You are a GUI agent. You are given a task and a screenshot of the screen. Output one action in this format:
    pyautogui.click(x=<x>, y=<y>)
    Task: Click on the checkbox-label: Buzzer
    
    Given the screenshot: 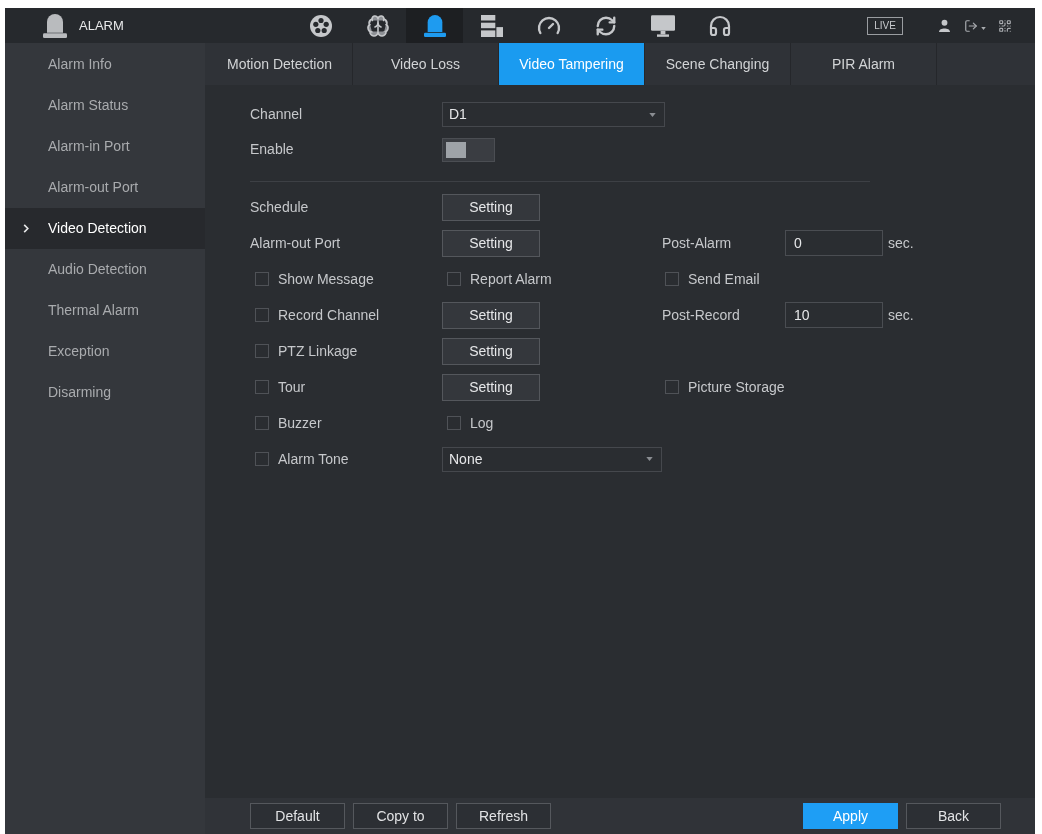 What is the action you would take?
    pyautogui.click(x=300, y=423)
    